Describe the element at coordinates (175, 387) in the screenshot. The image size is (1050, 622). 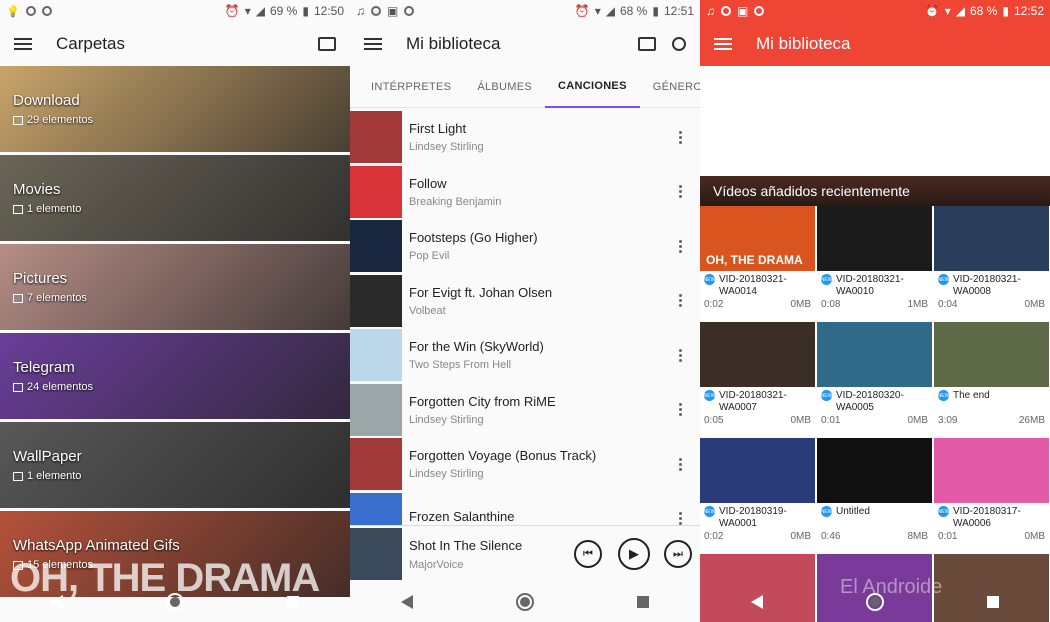
I see `folder-count: 24 elementos` at that location.